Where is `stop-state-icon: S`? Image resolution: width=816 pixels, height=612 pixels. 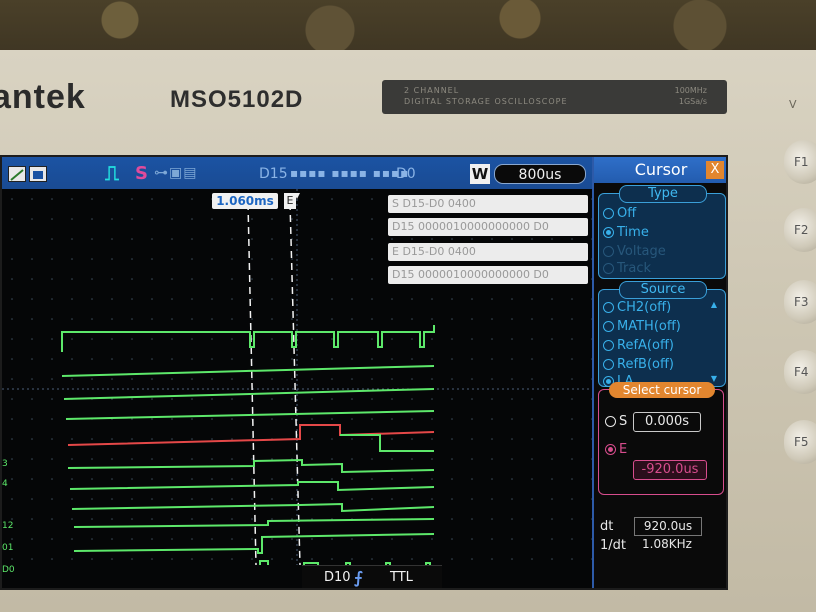 stop-state-icon: S is located at coordinates (141, 173).